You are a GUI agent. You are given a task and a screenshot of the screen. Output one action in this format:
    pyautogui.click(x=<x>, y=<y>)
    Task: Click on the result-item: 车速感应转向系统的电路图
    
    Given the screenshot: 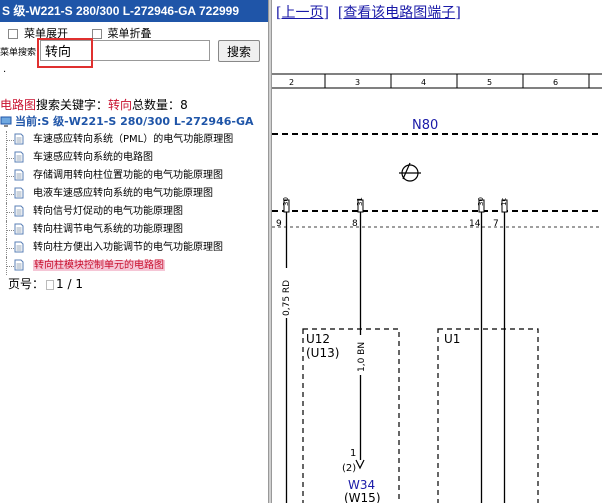 What is the action you would take?
    pyautogui.click(x=134, y=158)
    